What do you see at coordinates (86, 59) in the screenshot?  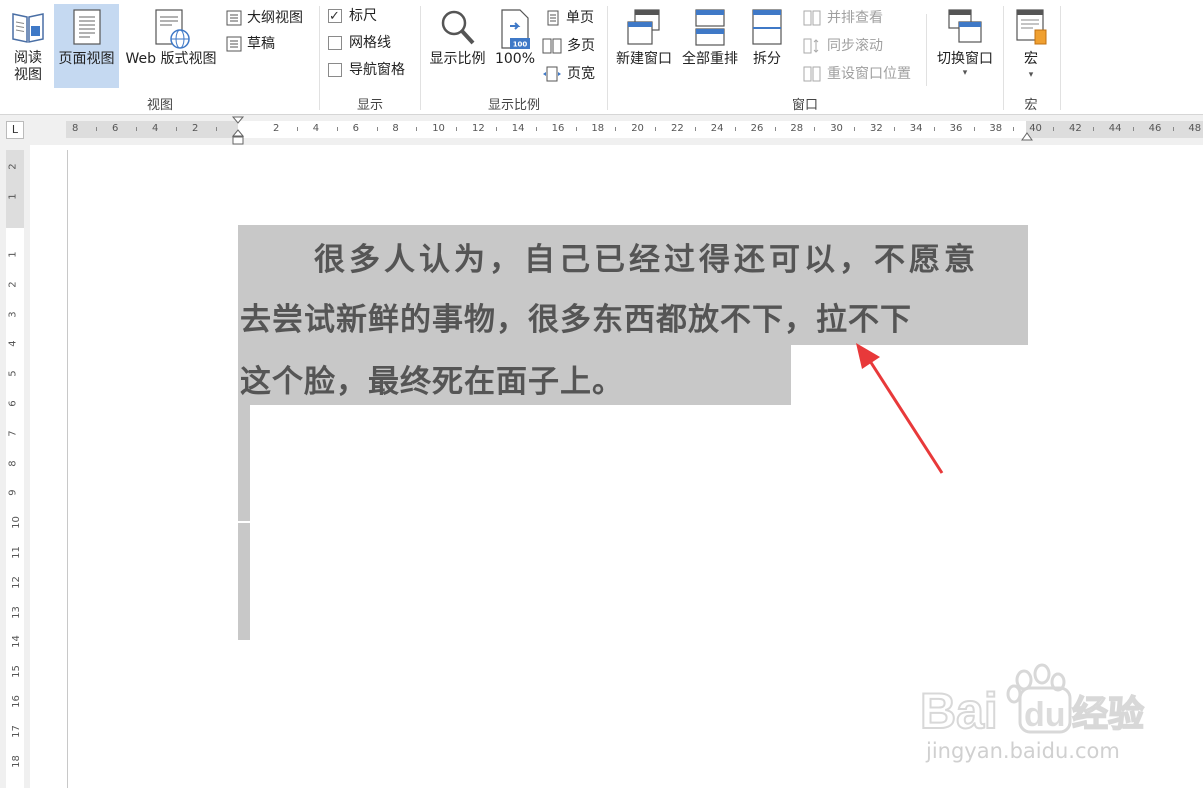 I see `page-view-label: 页面视图` at bounding box center [86, 59].